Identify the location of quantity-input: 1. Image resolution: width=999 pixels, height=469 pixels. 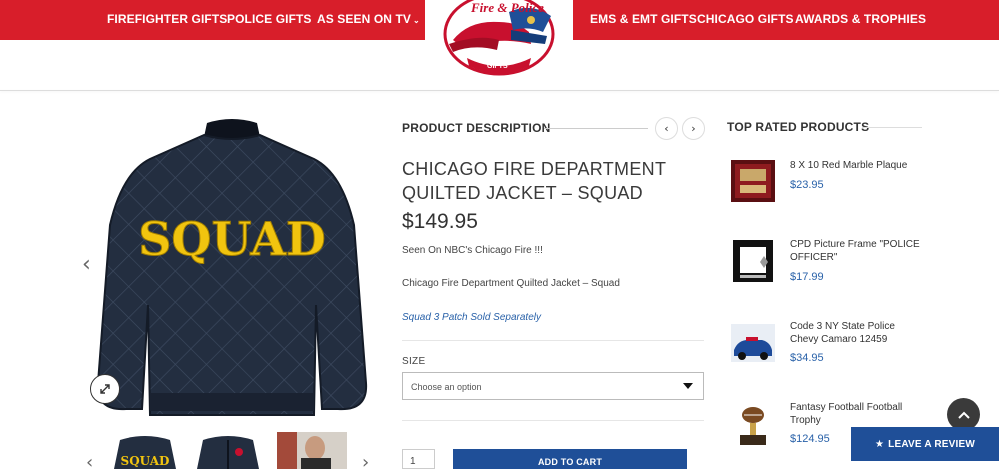
(418, 459).